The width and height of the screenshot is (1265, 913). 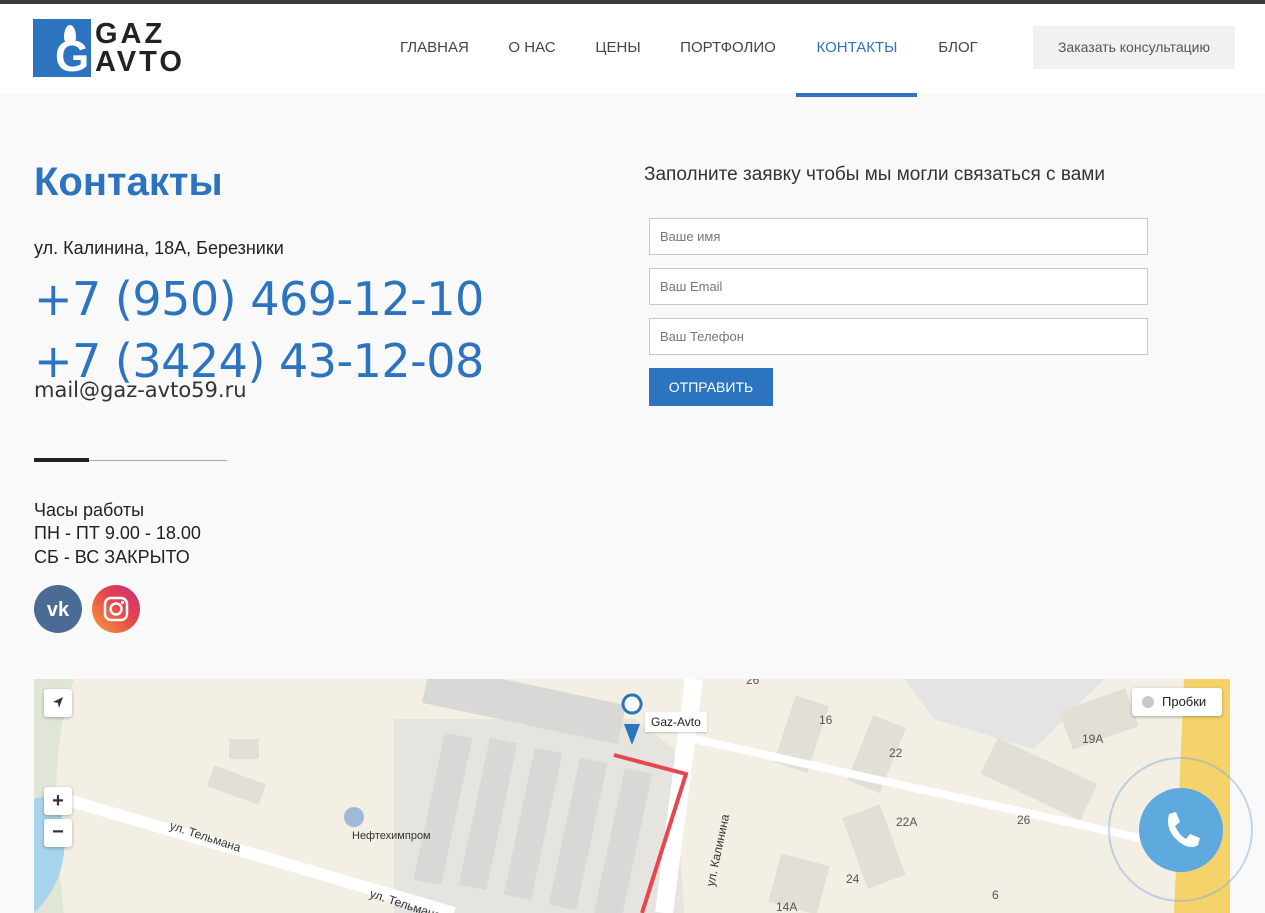 I want to click on phone-field, so click(x=898, y=336).